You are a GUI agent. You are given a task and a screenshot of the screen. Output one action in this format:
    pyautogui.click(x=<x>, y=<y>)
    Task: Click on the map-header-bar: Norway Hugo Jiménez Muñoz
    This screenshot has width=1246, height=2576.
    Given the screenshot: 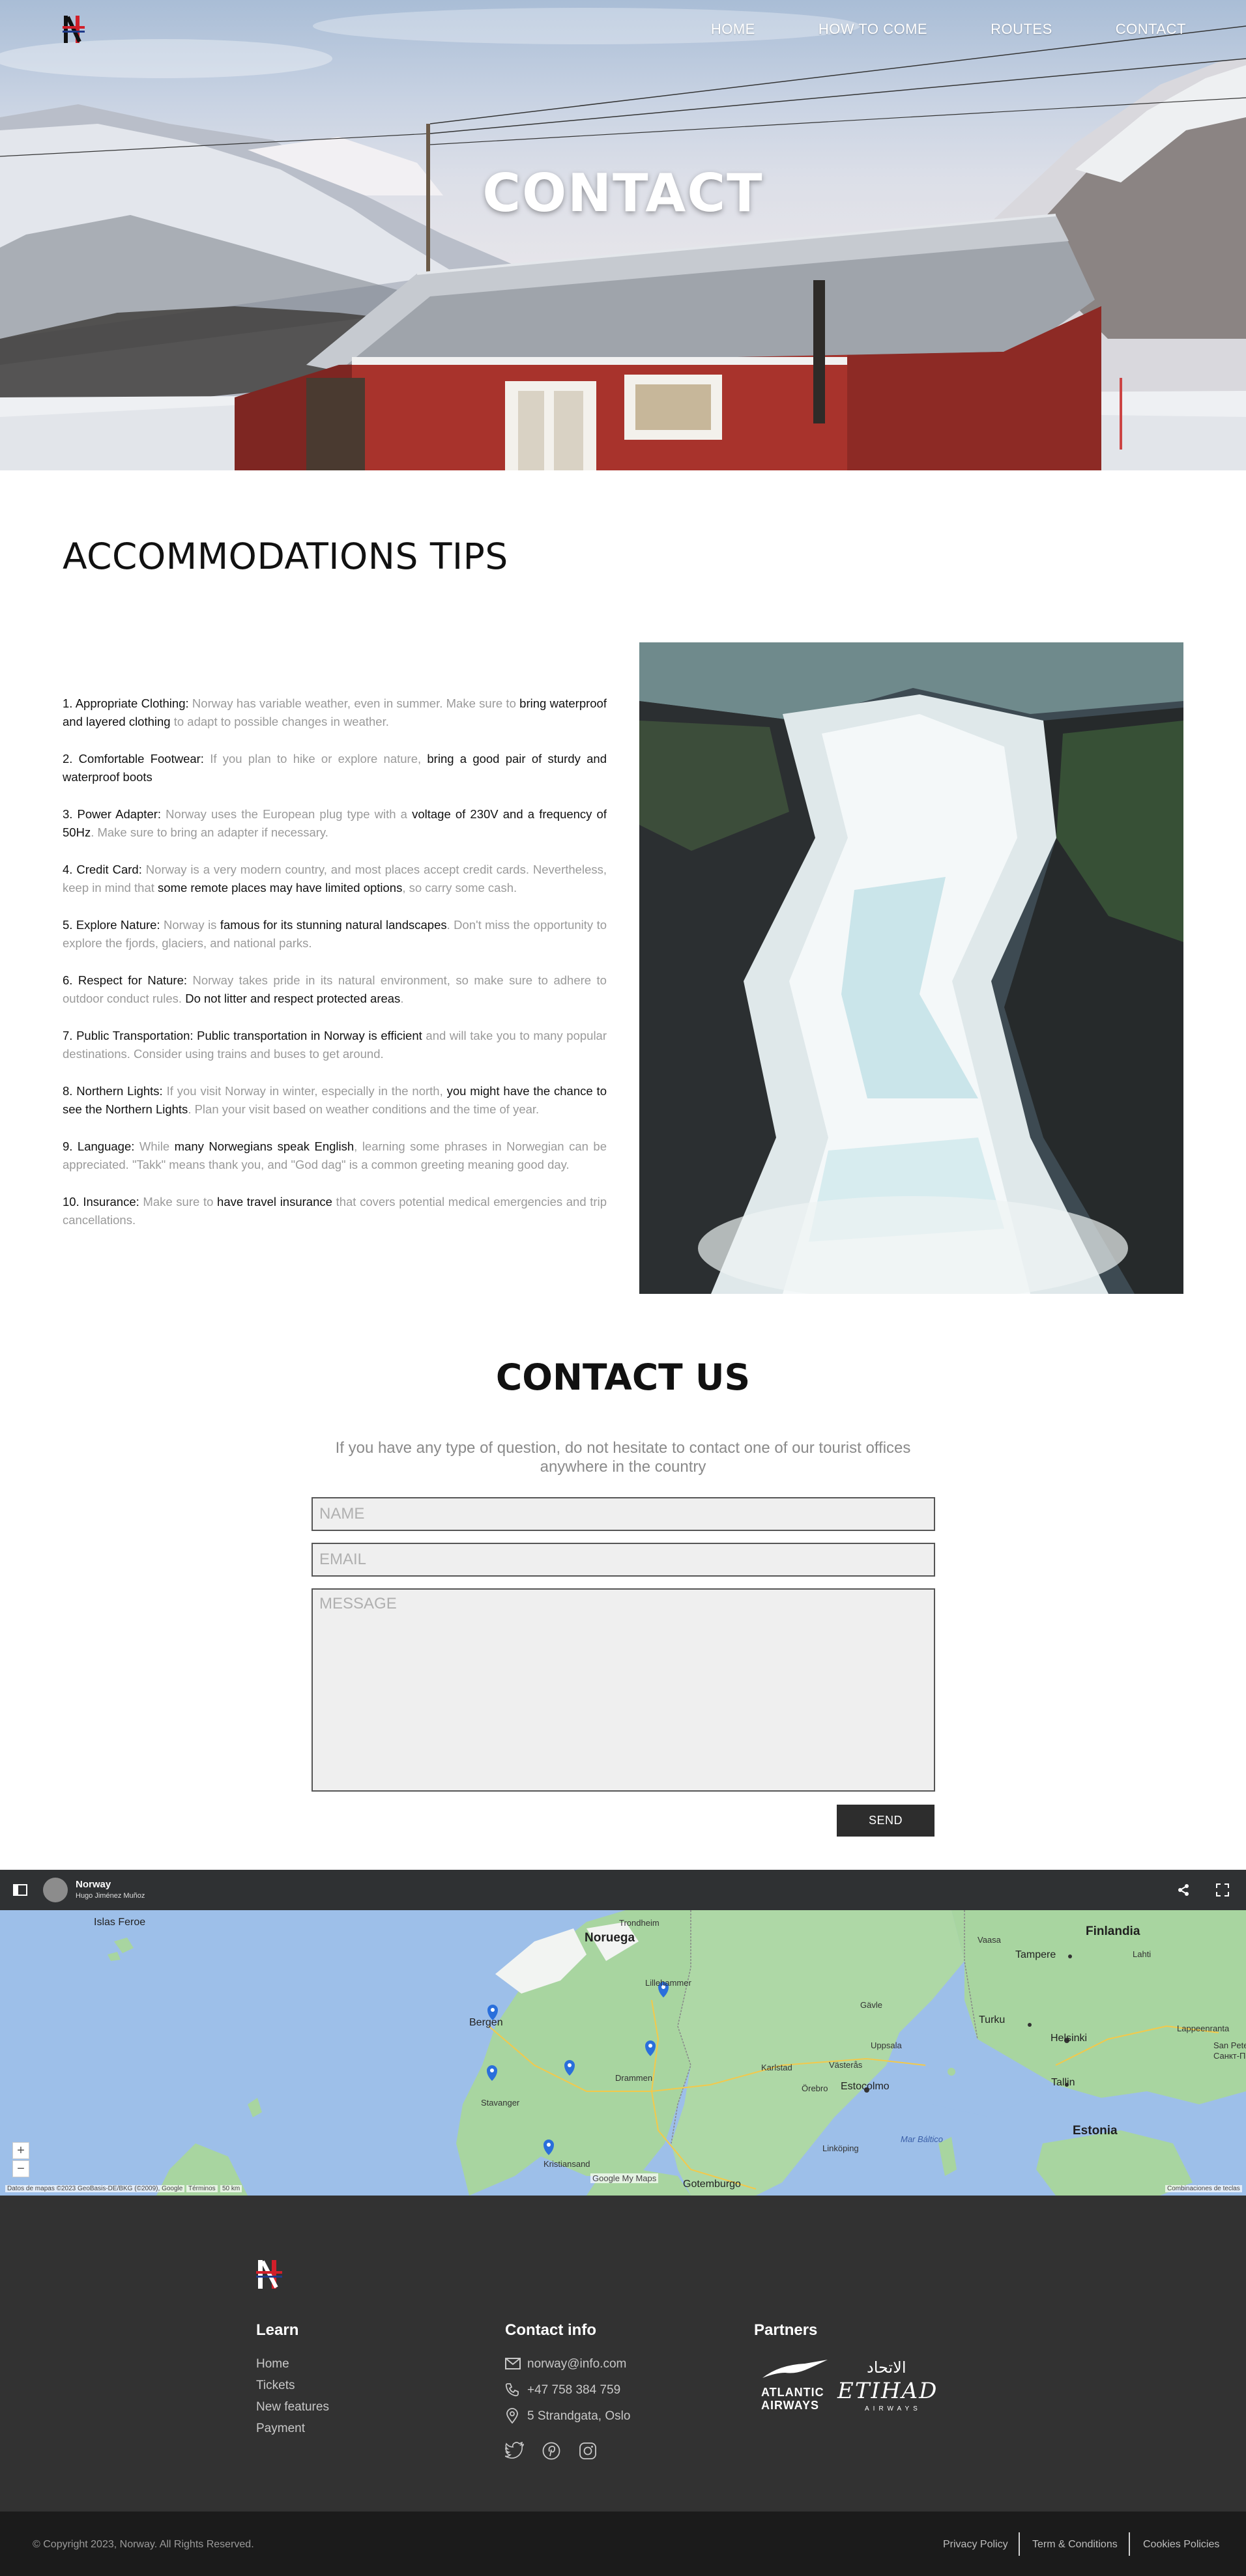 What is the action you would take?
    pyautogui.click(x=623, y=1890)
    